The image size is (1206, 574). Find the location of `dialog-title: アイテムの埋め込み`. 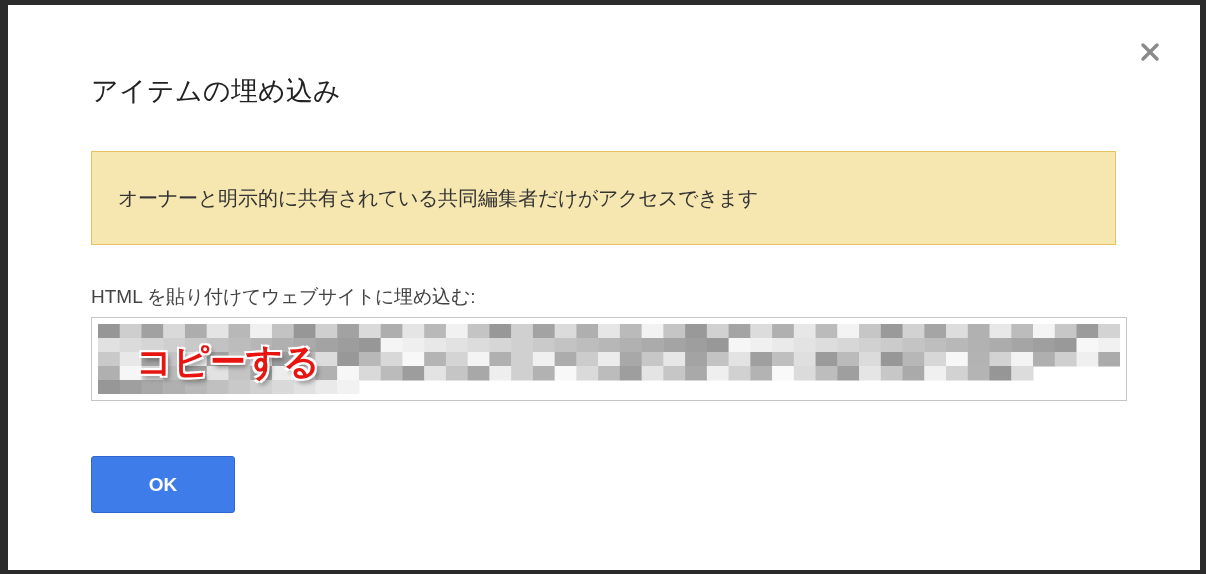

dialog-title: アイテムの埋め込み is located at coordinates (216, 91).